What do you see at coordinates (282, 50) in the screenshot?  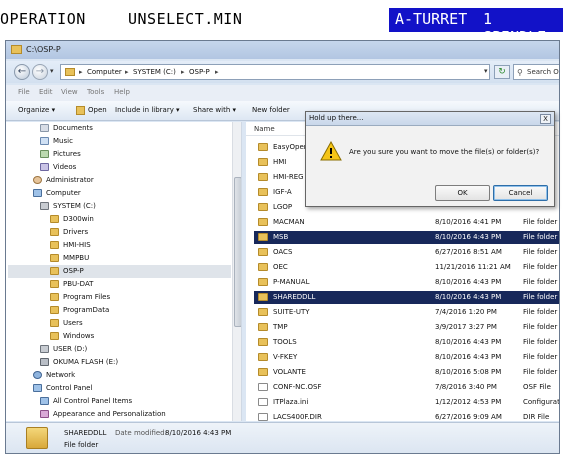 I see `window-titlebar: C:\OSP-P` at bounding box center [282, 50].